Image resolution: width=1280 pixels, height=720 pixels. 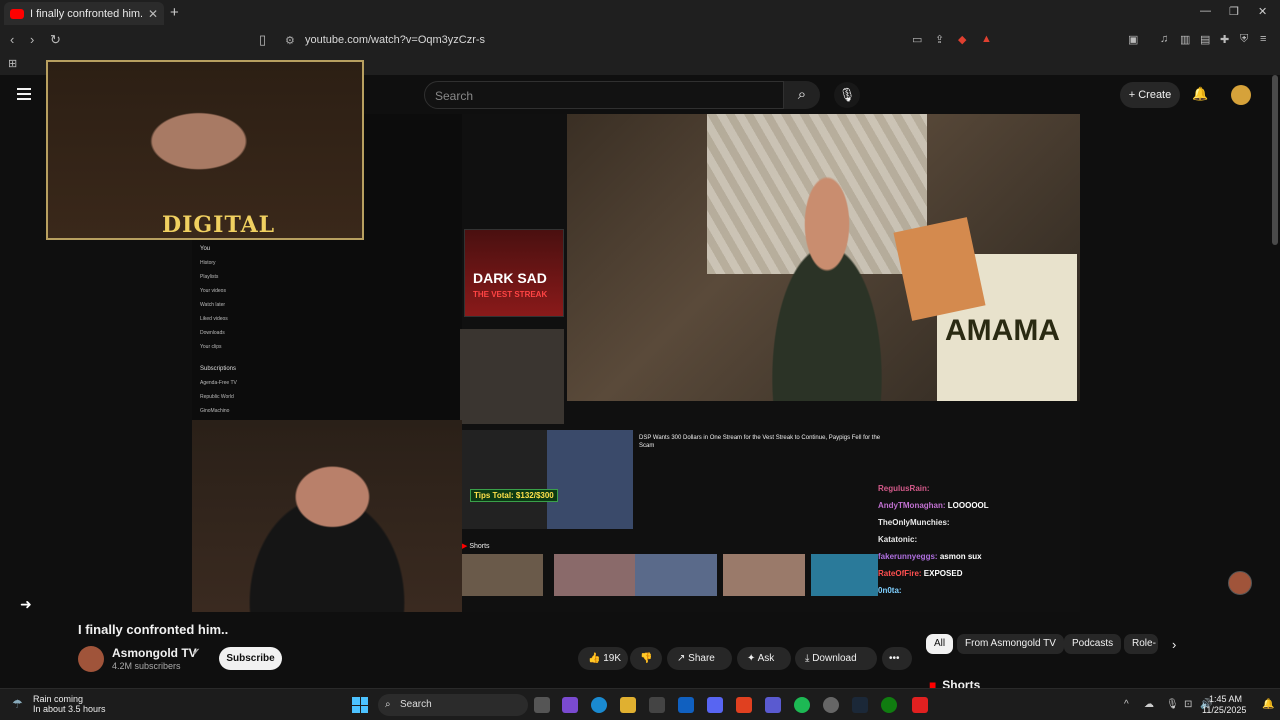 I want to click on chat-username: fakerunnyeggs:, so click(x=908, y=556).